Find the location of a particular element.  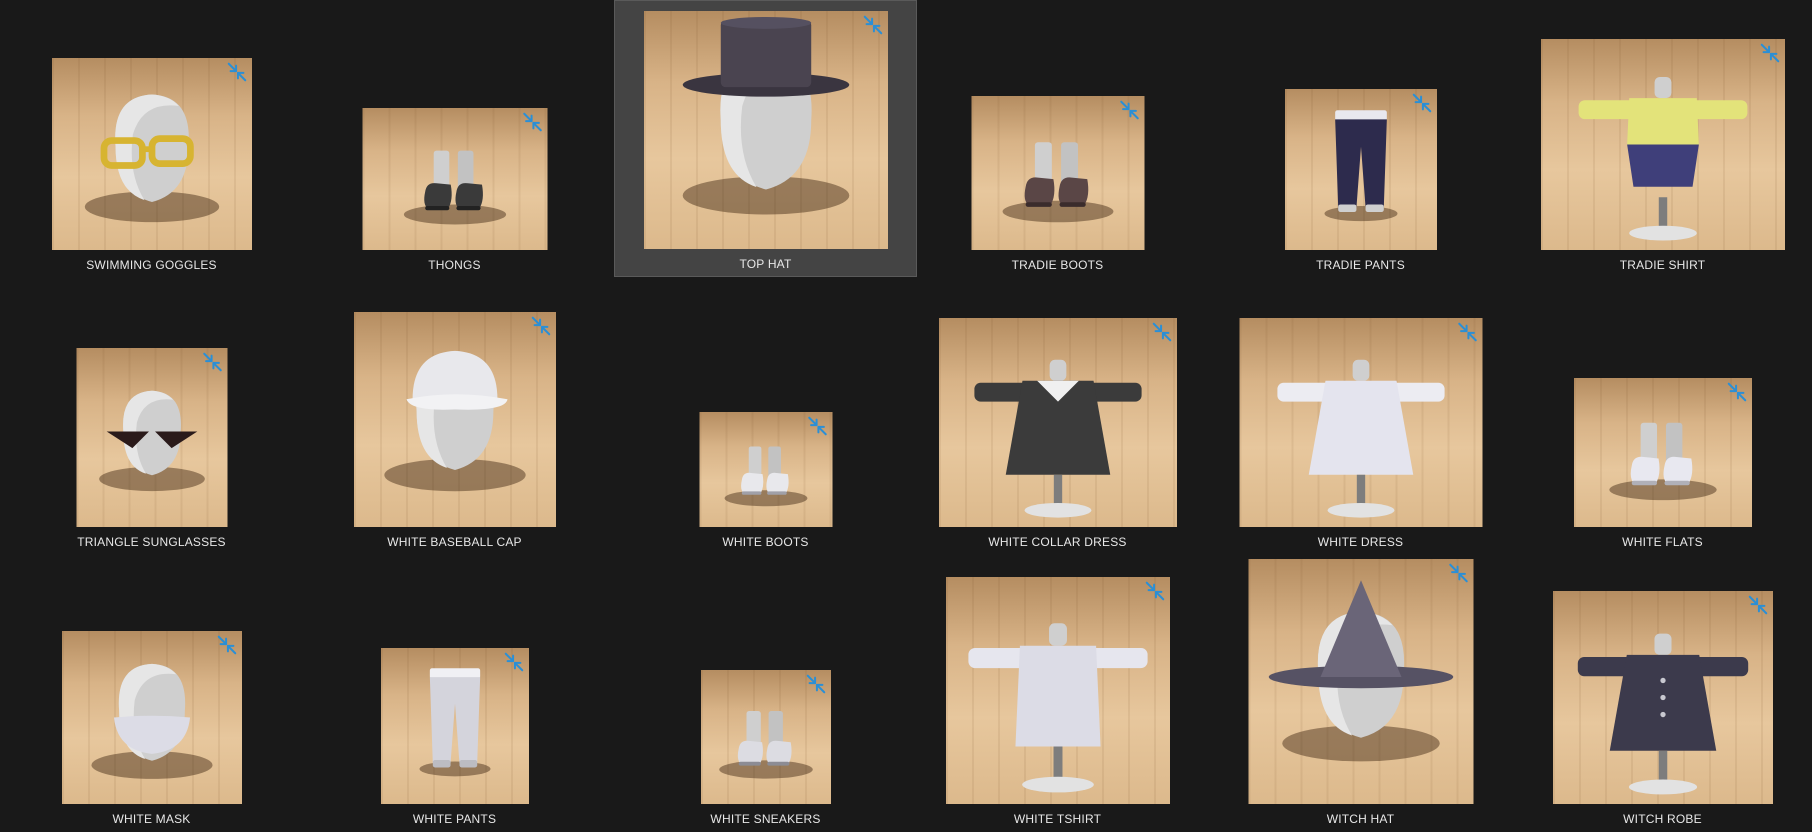

grid-item-white-sneakers: WHITE SNEAKERS is located at coordinates (765, 692).